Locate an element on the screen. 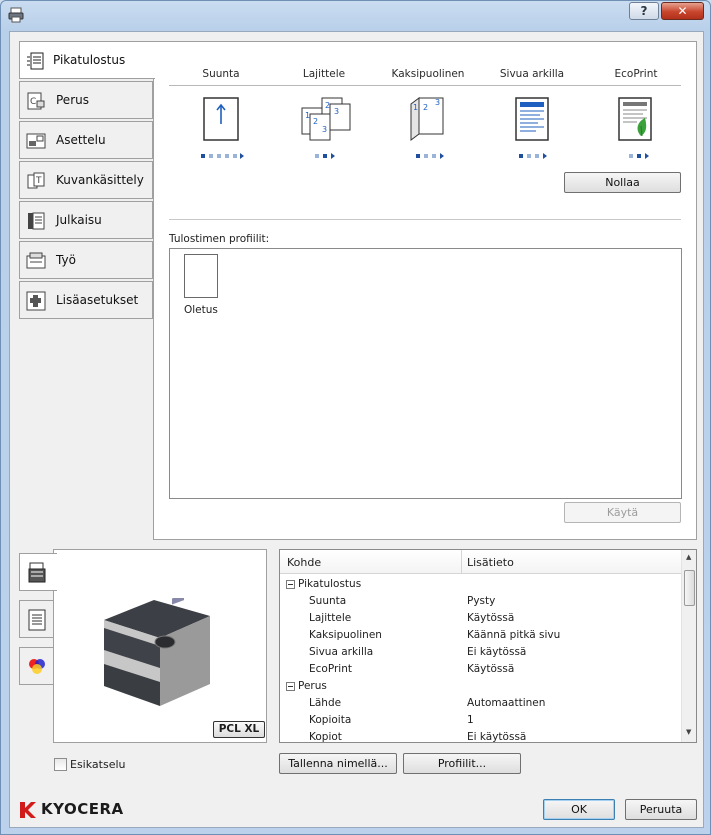 The height and width of the screenshot is (835, 711). printer-preview-icon is located at coordinates (37, 572).